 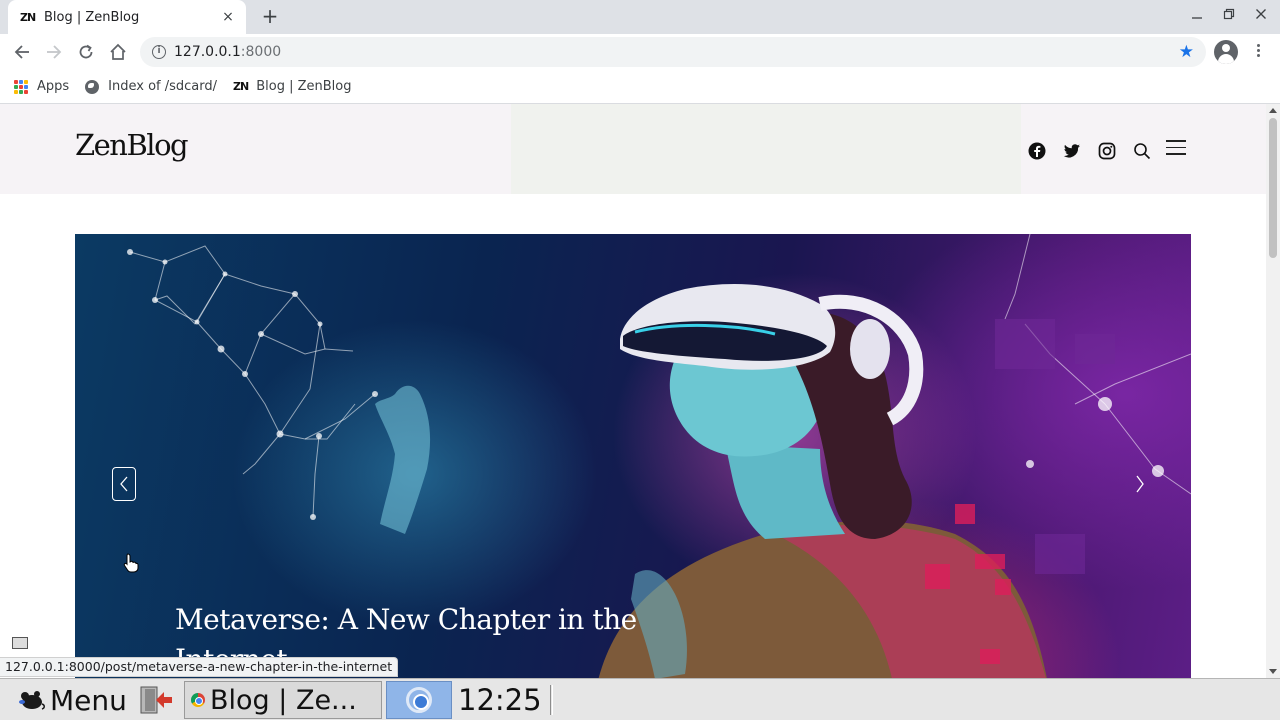 What do you see at coordinates (228, 17) in the screenshot?
I see `tab-close-icon: ×` at bounding box center [228, 17].